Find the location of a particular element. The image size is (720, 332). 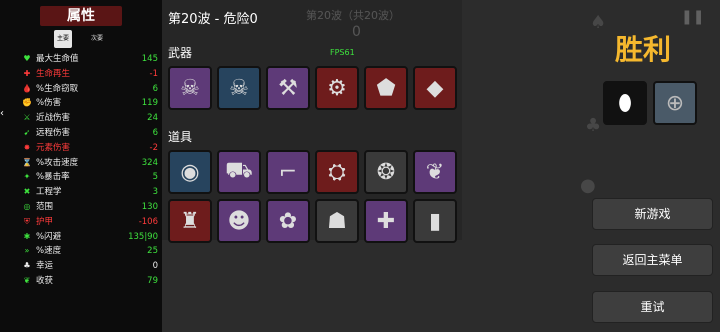

stat-row: 🩸 %生命窃取 6 is located at coordinates (90, 89).